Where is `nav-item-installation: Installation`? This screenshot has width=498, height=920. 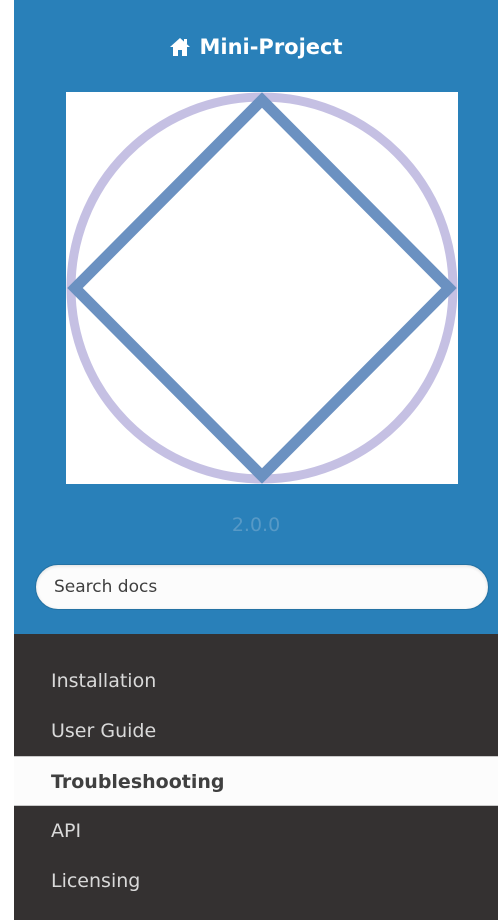 nav-item-installation: Installation is located at coordinates (256, 681).